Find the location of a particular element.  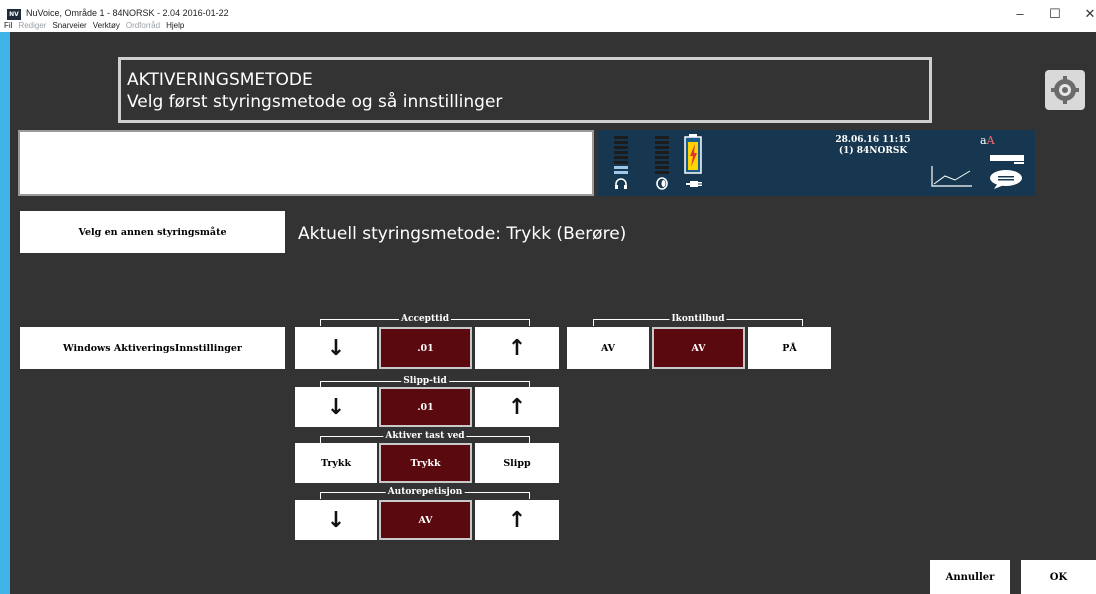

status-panel: 28.06.16 11:15 (1) 84NORSK aA is located at coordinates (816, 163).